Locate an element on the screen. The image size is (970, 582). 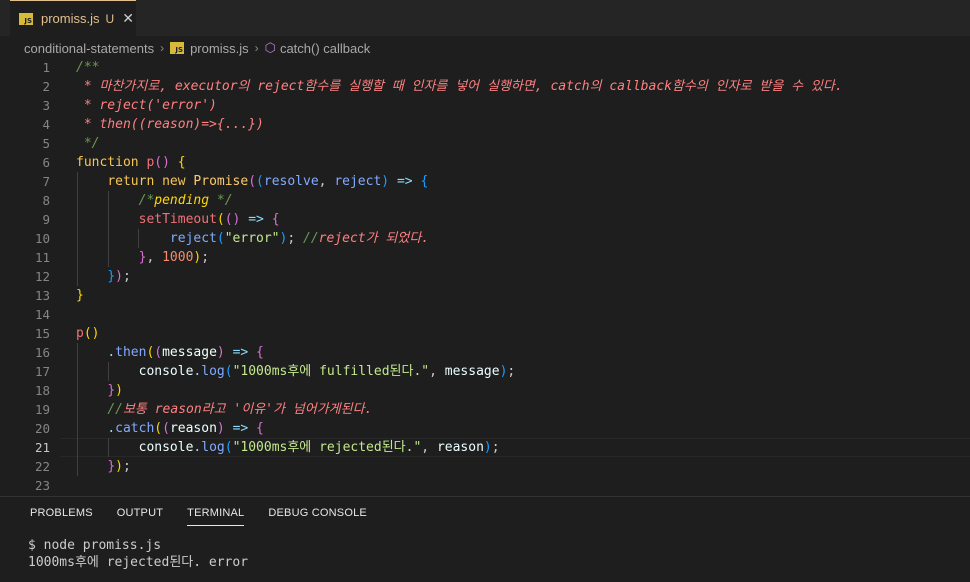
code-text: * reject('error') is located at coordinates (146, 105).